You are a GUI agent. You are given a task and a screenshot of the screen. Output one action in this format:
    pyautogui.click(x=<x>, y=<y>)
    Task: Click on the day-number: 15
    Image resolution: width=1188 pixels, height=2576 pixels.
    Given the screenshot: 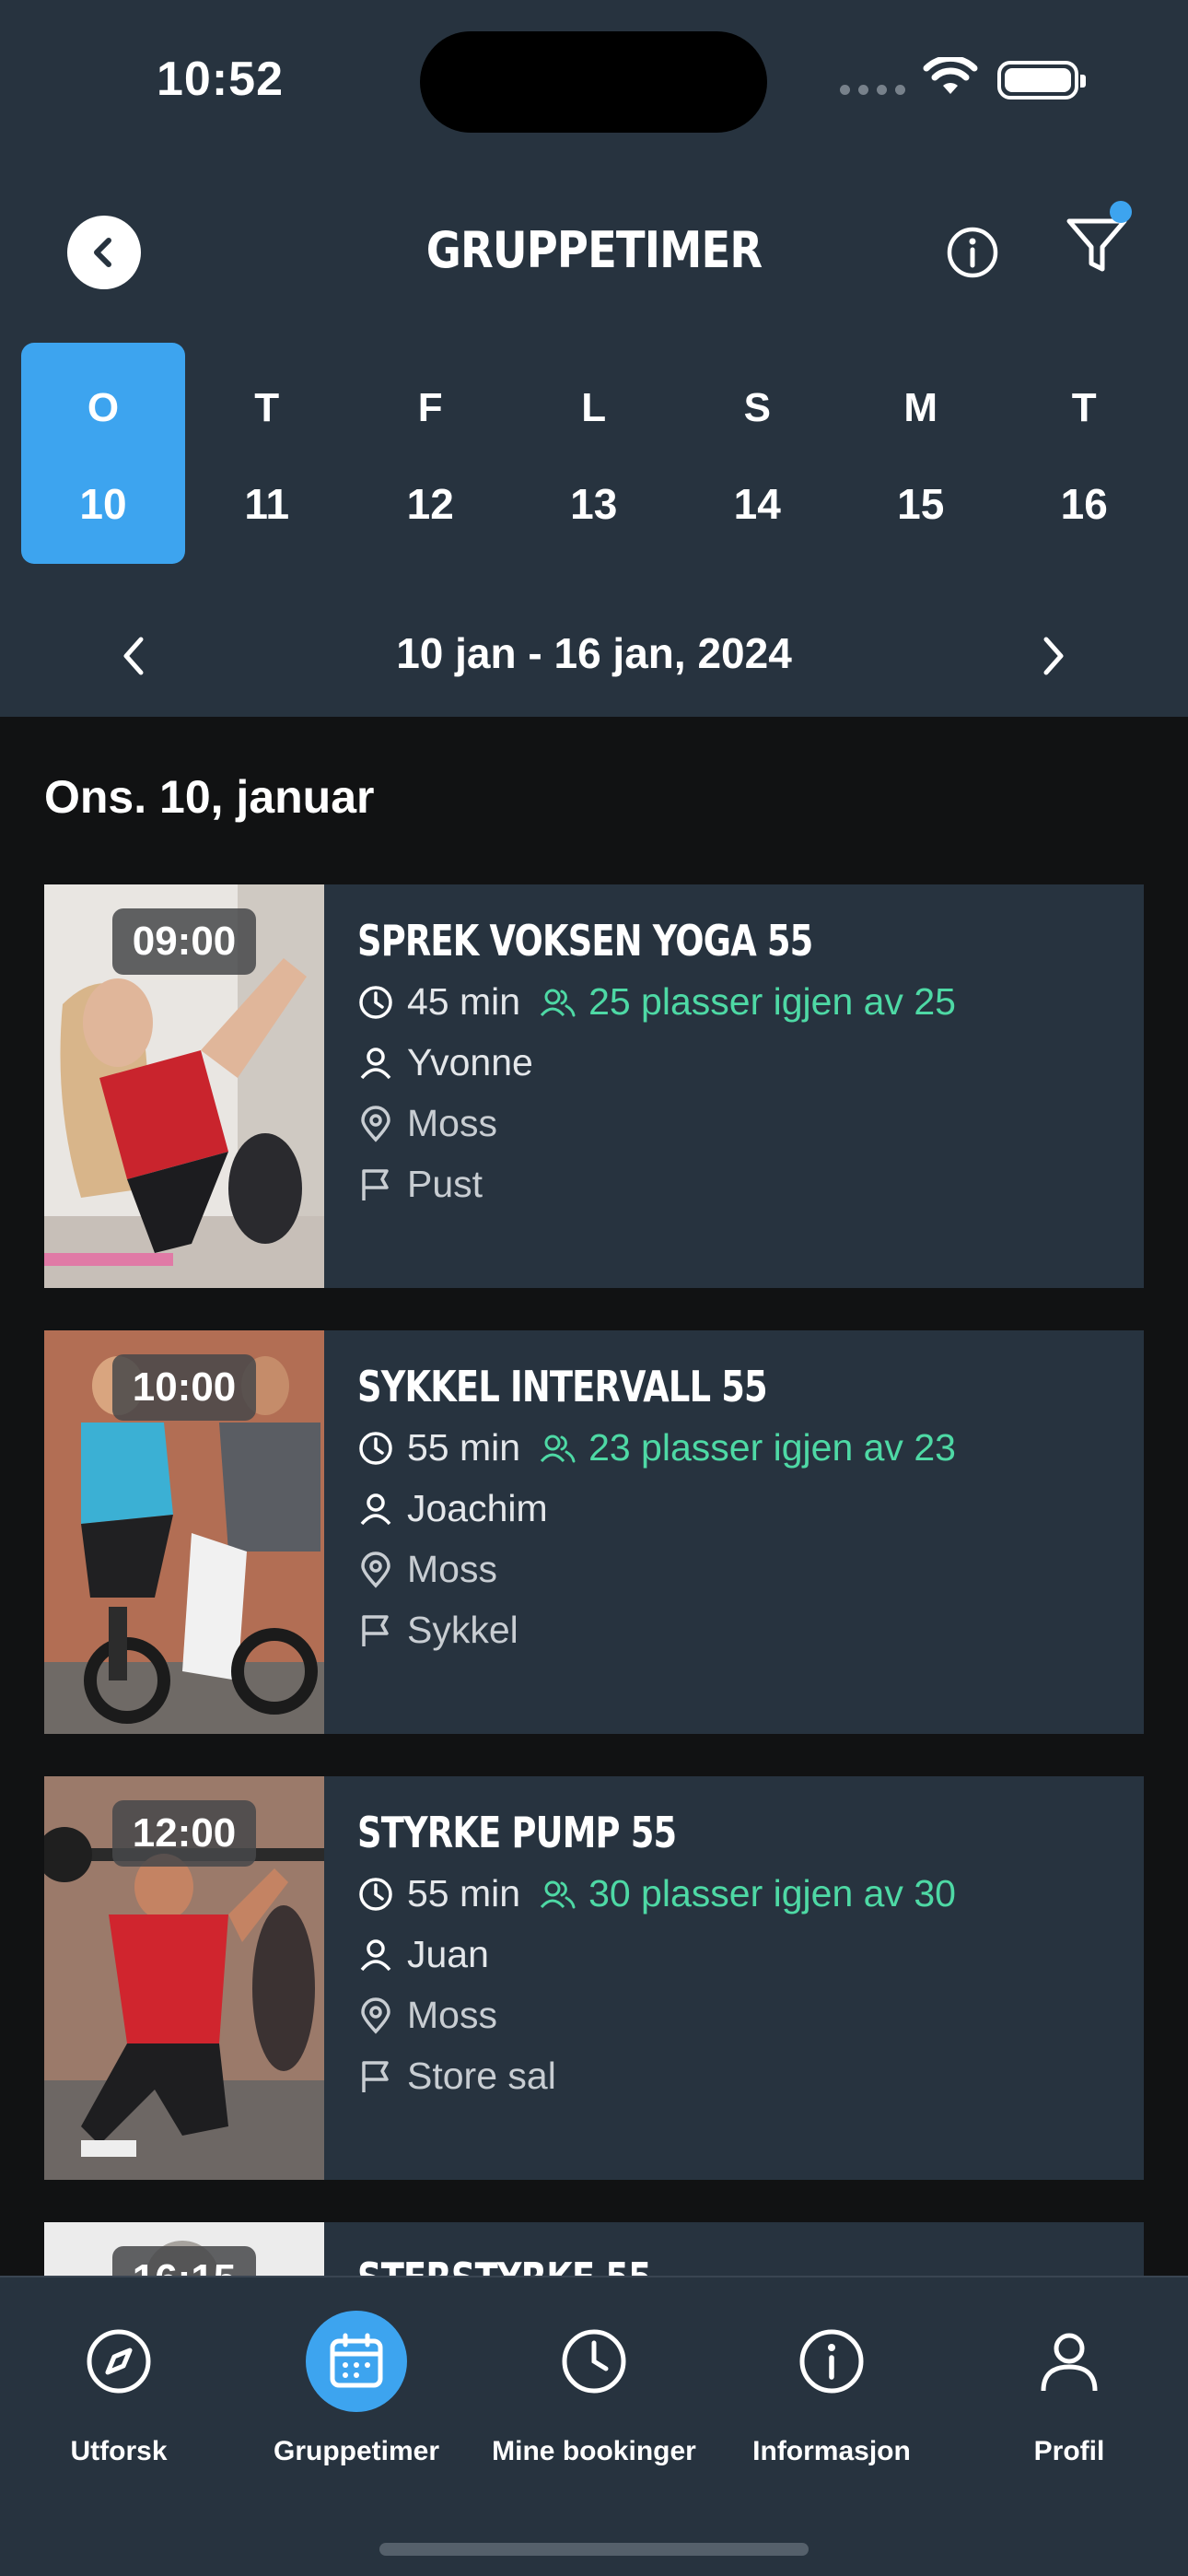 What is the action you would take?
    pyautogui.click(x=921, y=504)
    